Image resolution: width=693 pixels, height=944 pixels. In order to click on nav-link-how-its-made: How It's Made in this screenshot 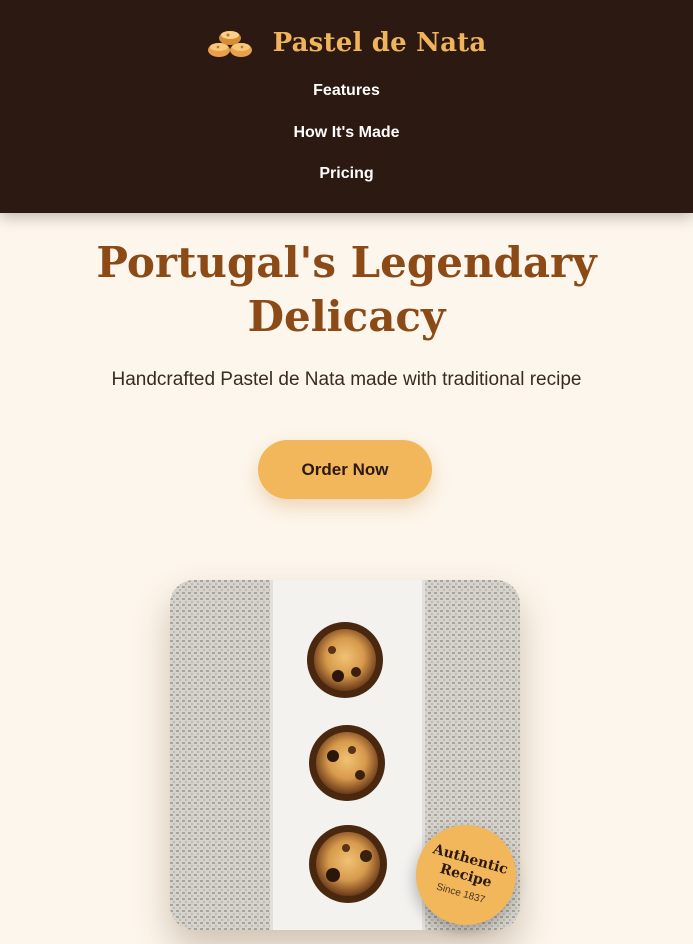, I will do `click(346, 133)`.